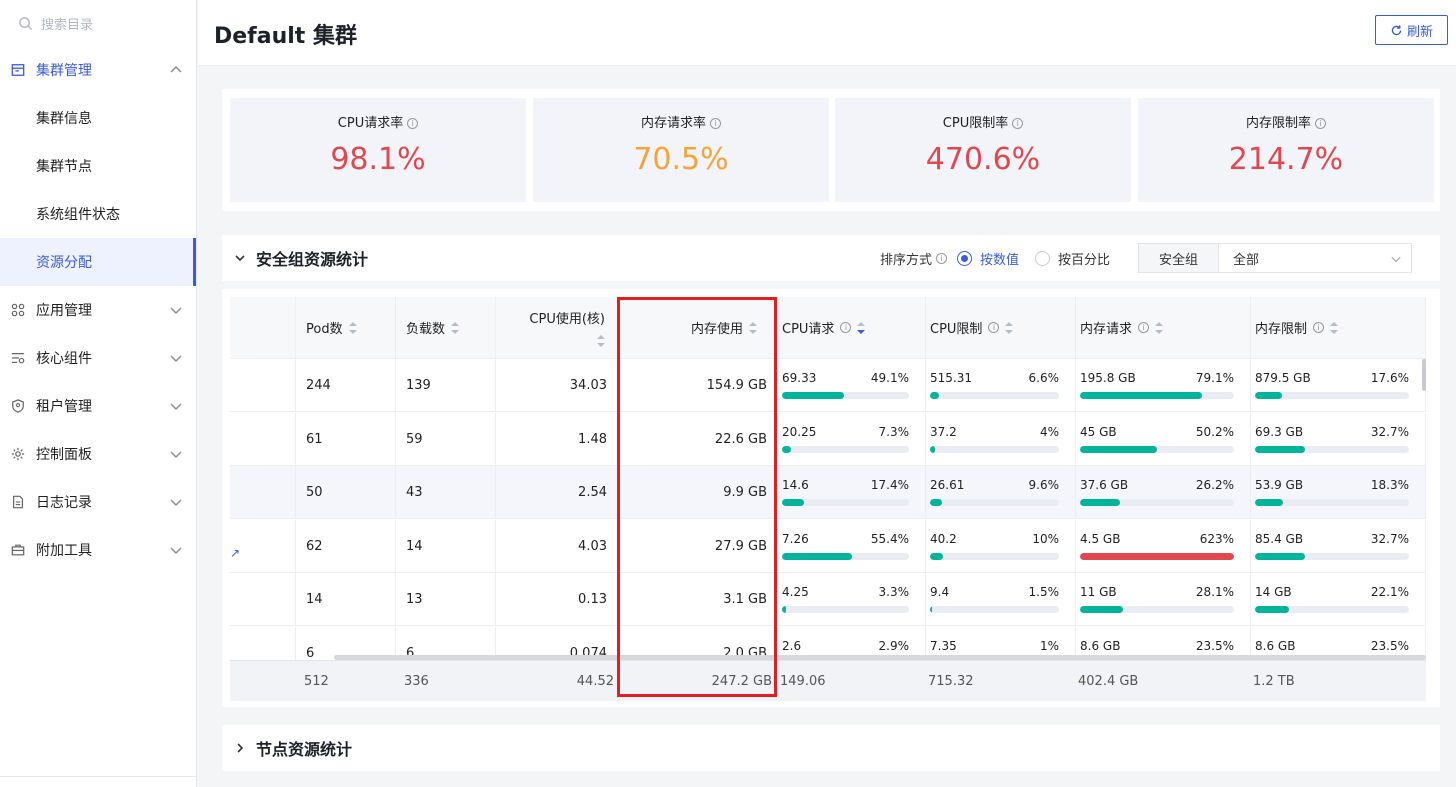 Image resolution: width=1456 pixels, height=787 pixels. What do you see at coordinates (64, 263) in the screenshot?
I see `sidebar-item-label: 资源分配` at bounding box center [64, 263].